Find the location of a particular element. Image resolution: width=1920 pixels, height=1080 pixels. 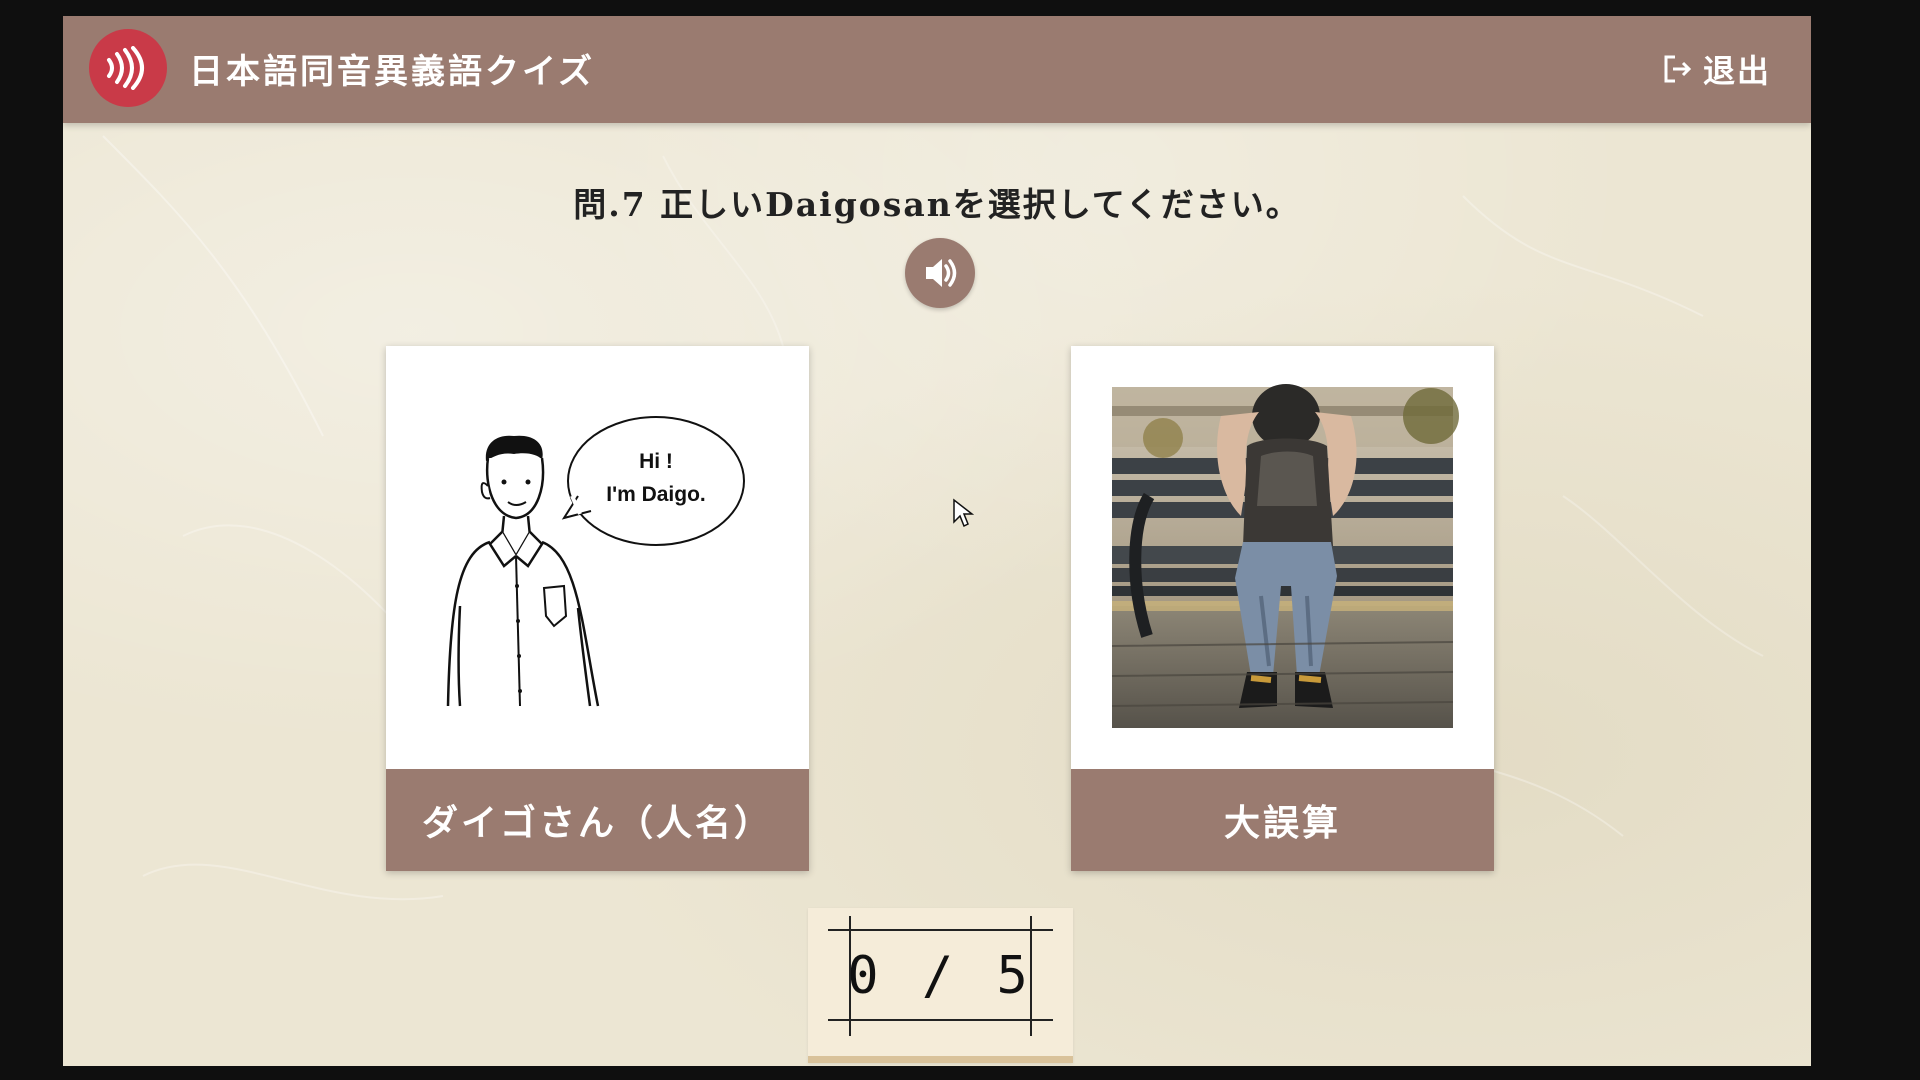

daigo-illustration: Hi ! I'm Daigo. is located at coordinates (597, 557).